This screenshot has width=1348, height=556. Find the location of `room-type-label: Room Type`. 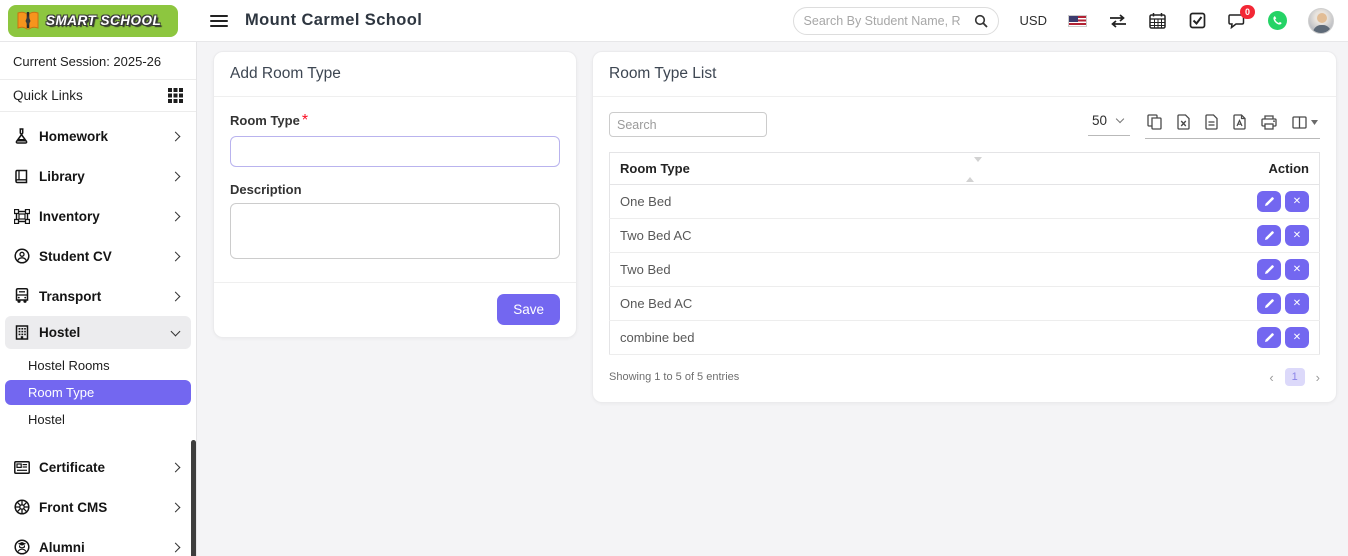

room-type-label: Room Type is located at coordinates (265, 120).